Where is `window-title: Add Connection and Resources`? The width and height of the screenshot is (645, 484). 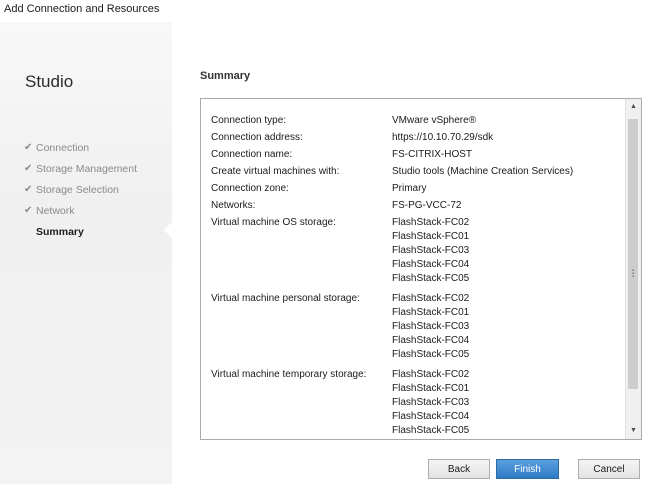
window-title: Add Connection and Resources is located at coordinates (82, 9).